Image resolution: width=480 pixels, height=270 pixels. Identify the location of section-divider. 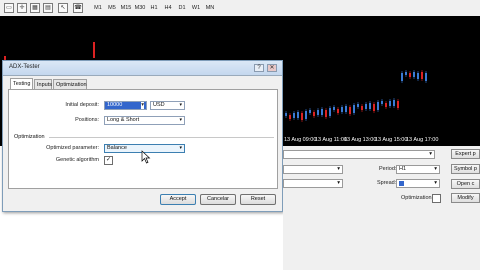
(161, 137).